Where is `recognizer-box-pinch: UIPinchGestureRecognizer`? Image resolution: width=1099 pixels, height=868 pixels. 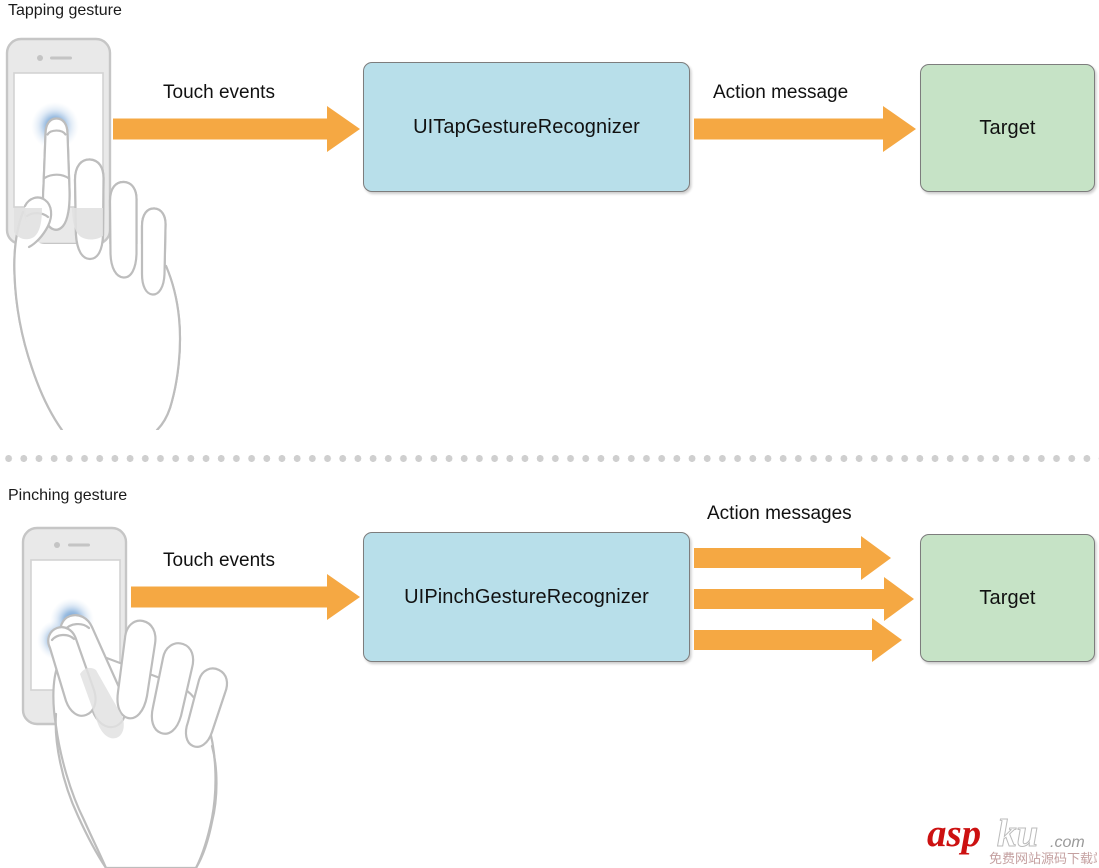
recognizer-box-pinch: UIPinchGestureRecognizer is located at coordinates (526, 597).